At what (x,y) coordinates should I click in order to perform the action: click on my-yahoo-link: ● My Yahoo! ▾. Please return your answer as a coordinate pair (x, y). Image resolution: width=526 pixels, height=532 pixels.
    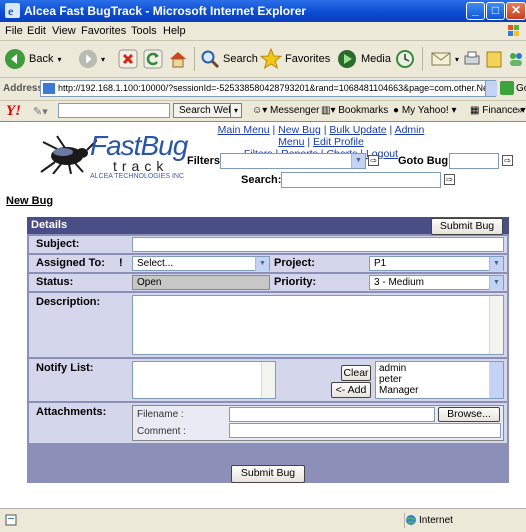
    Looking at the image, I should click on (425, 110).